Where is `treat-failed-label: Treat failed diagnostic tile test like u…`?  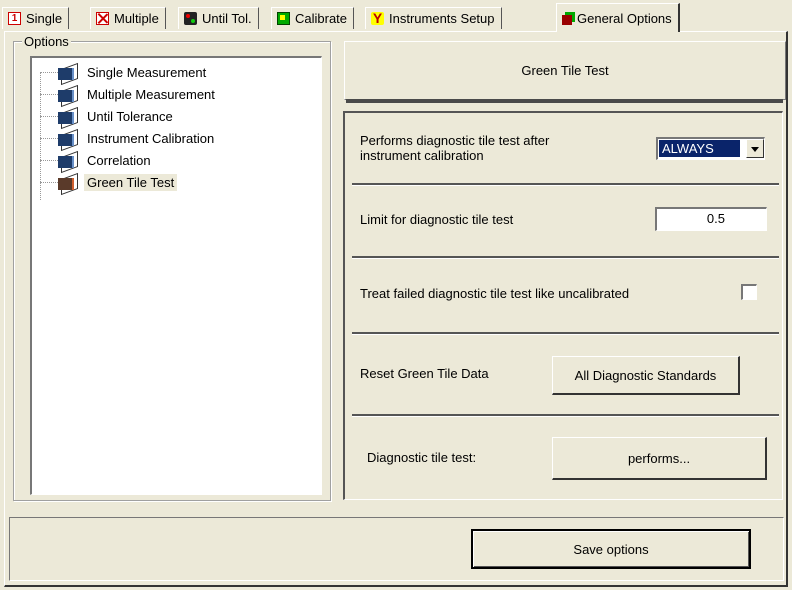
treat-failed-label: Treat failed diagnostic tile test like u… is located at coordinates (495, 293).